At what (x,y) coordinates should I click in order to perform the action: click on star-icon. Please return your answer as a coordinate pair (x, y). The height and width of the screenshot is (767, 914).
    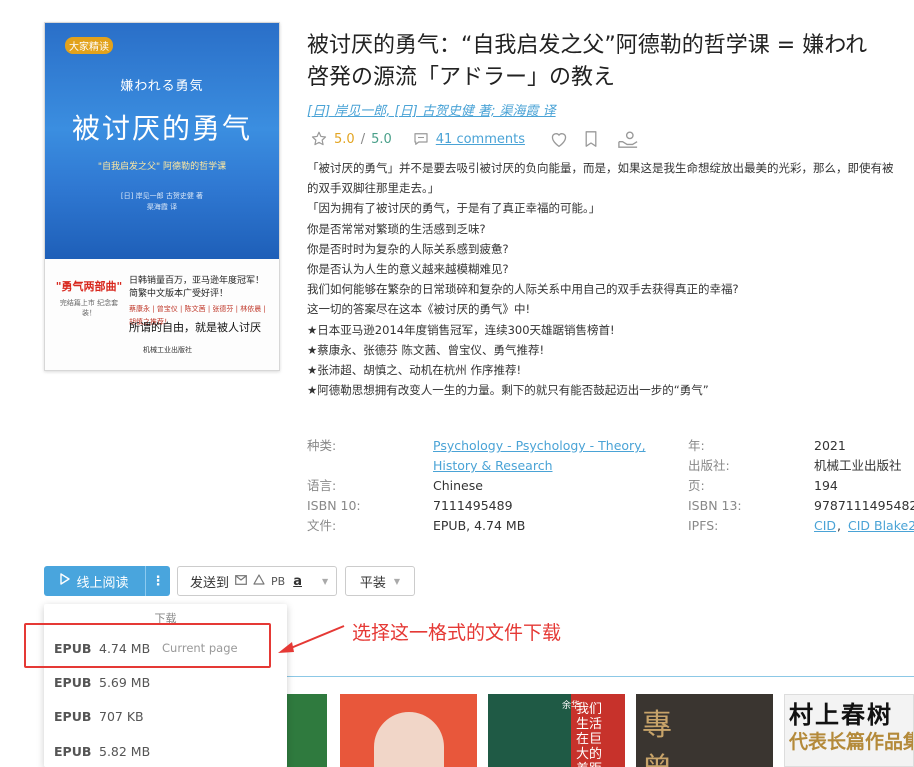
    Looking at the image, I should click on (319, 139).